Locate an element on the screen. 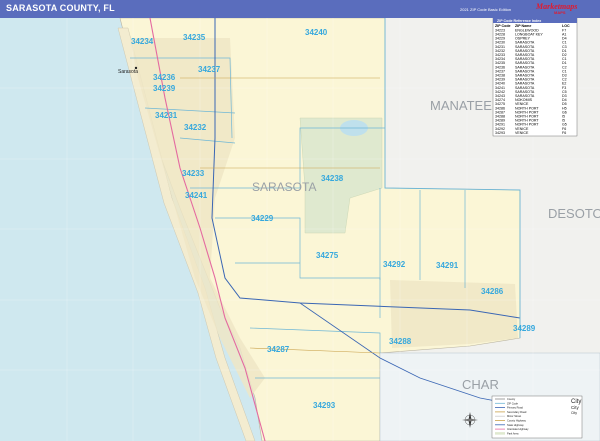  zip-label: 34233 is located at coordinates (193, 173).